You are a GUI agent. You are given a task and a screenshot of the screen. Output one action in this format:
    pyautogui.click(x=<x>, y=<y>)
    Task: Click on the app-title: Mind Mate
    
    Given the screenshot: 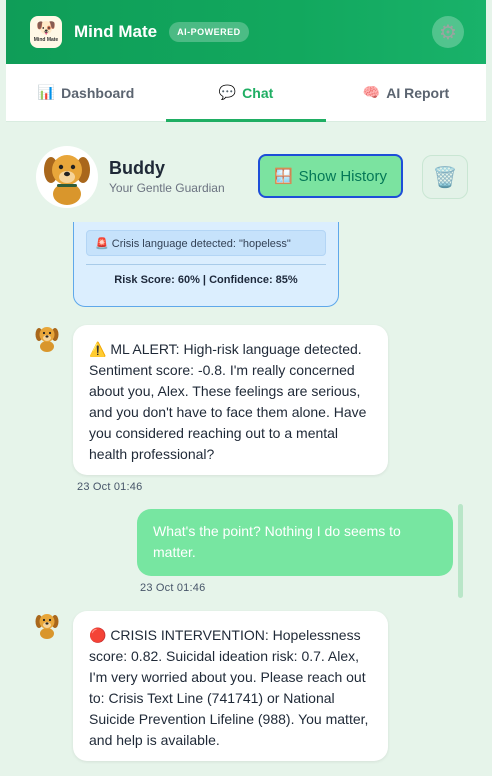 What is the action you would take?
    pyautogui.click(x=116, y=31)
    